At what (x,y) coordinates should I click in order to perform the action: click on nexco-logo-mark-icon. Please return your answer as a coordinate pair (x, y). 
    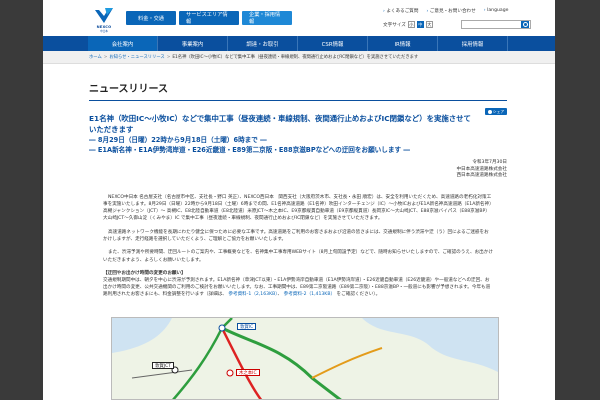
    Looking at the image, I should click on (104, 15).